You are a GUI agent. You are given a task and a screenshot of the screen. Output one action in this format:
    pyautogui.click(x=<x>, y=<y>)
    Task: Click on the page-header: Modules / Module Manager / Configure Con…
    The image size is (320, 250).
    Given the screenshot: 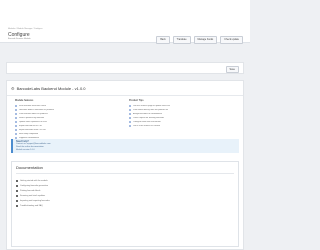 What is the action you would take?
    pyautogui.click(x=125, y=22)
    